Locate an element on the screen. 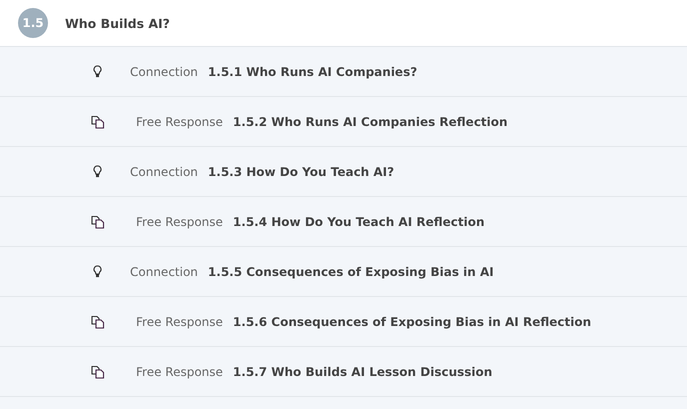 The width and height of the screenshot is (687, 409). lesson-item: Connection 1.5.5 Consequences of Exposing Bias in AI is located at coordinates (343, 272).